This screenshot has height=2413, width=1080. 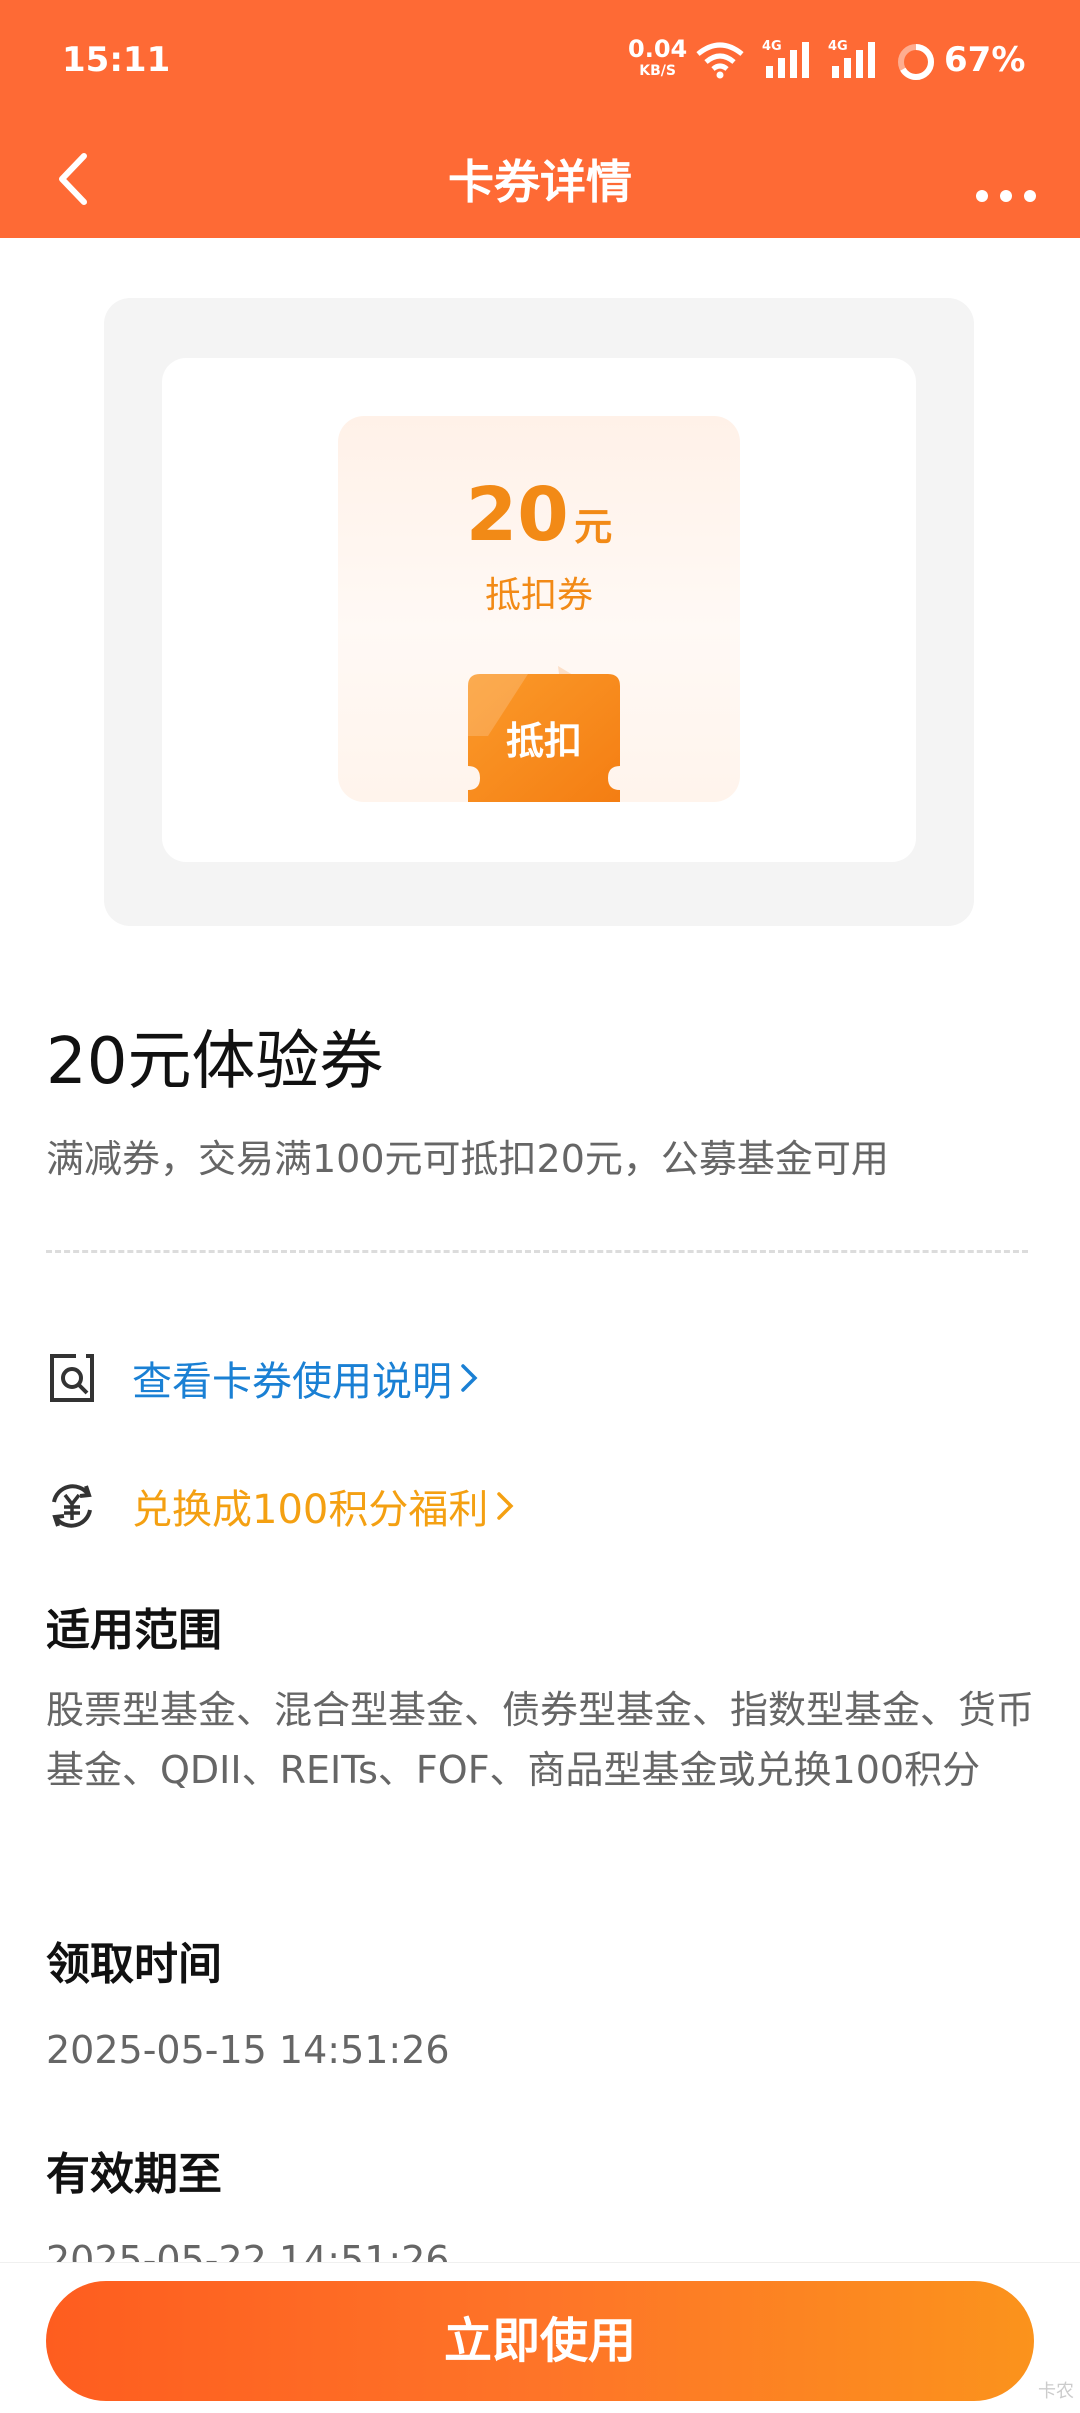 I want to click on yuan-exchange-icon, so click(x=72, y=1506).